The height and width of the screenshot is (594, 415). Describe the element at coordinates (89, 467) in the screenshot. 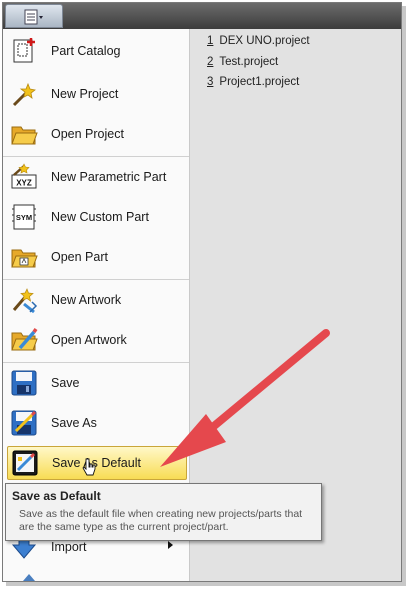

I see `mouse-cursor-icon` at that location.